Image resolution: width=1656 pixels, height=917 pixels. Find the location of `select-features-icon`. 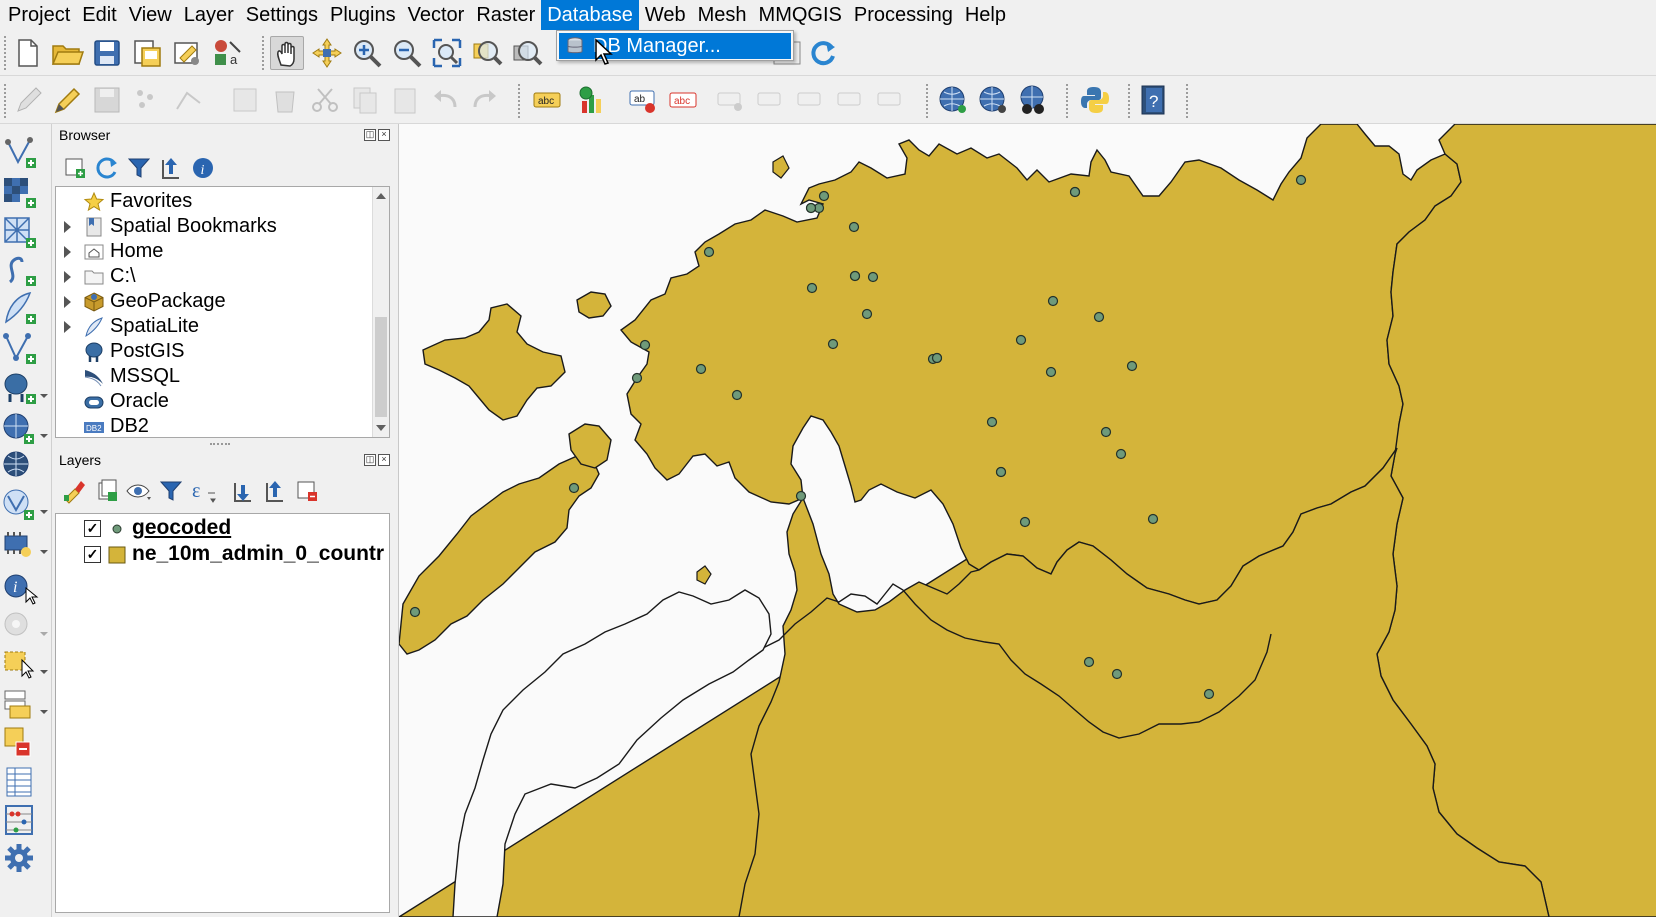

select-features-icon is located at coordinates (25, 664).